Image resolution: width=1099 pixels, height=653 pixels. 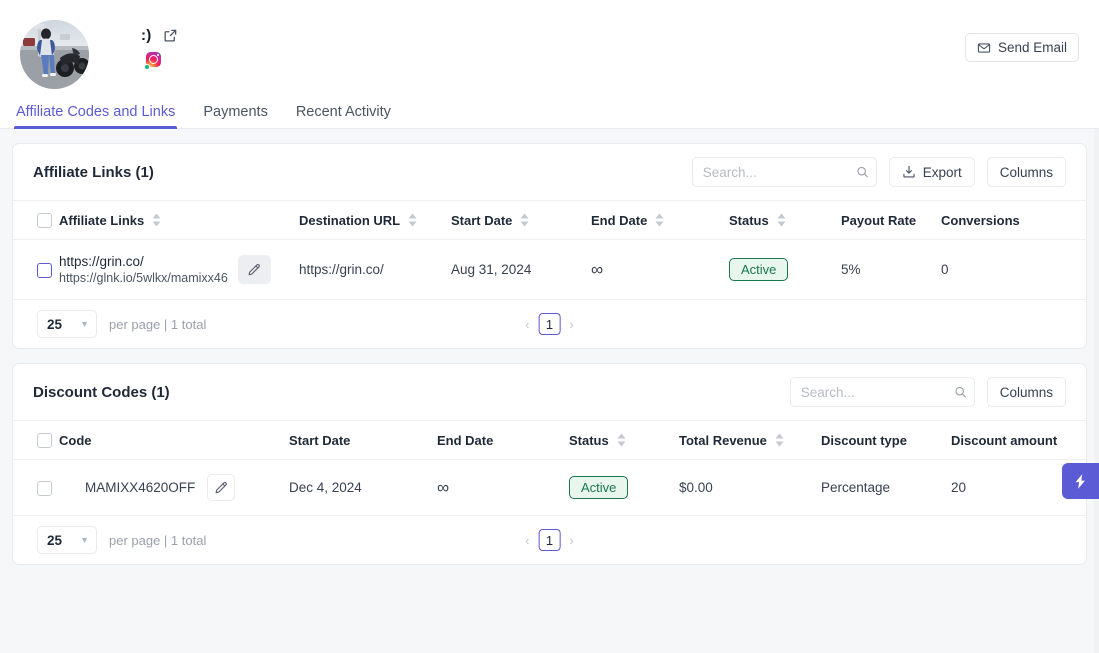 What do you see at coordinates (235, 116) in the screenshot?
I see `tab-payments: Payments` at bounding box center [235, 116].